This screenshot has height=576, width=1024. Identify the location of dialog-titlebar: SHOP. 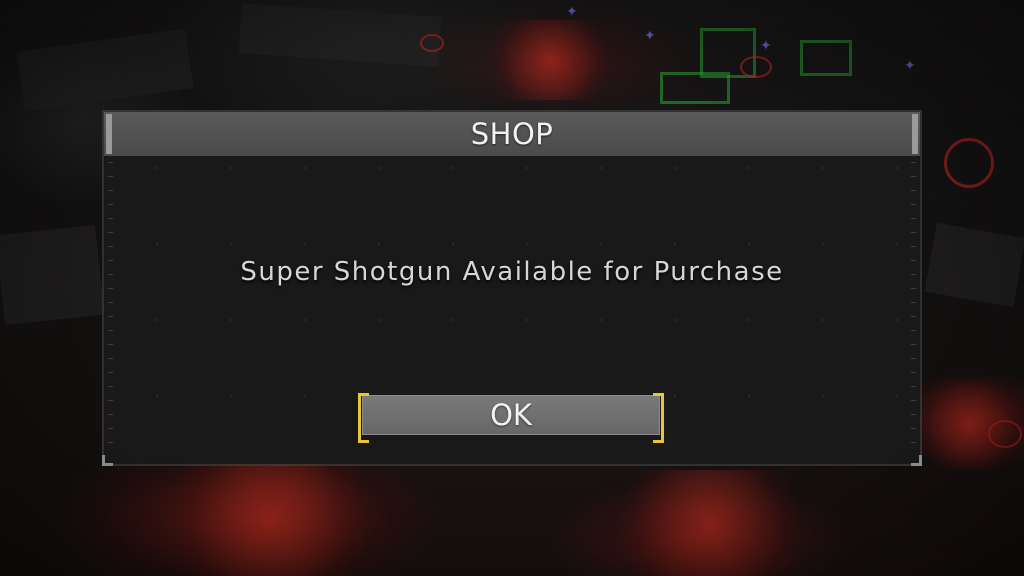
(512, 134).